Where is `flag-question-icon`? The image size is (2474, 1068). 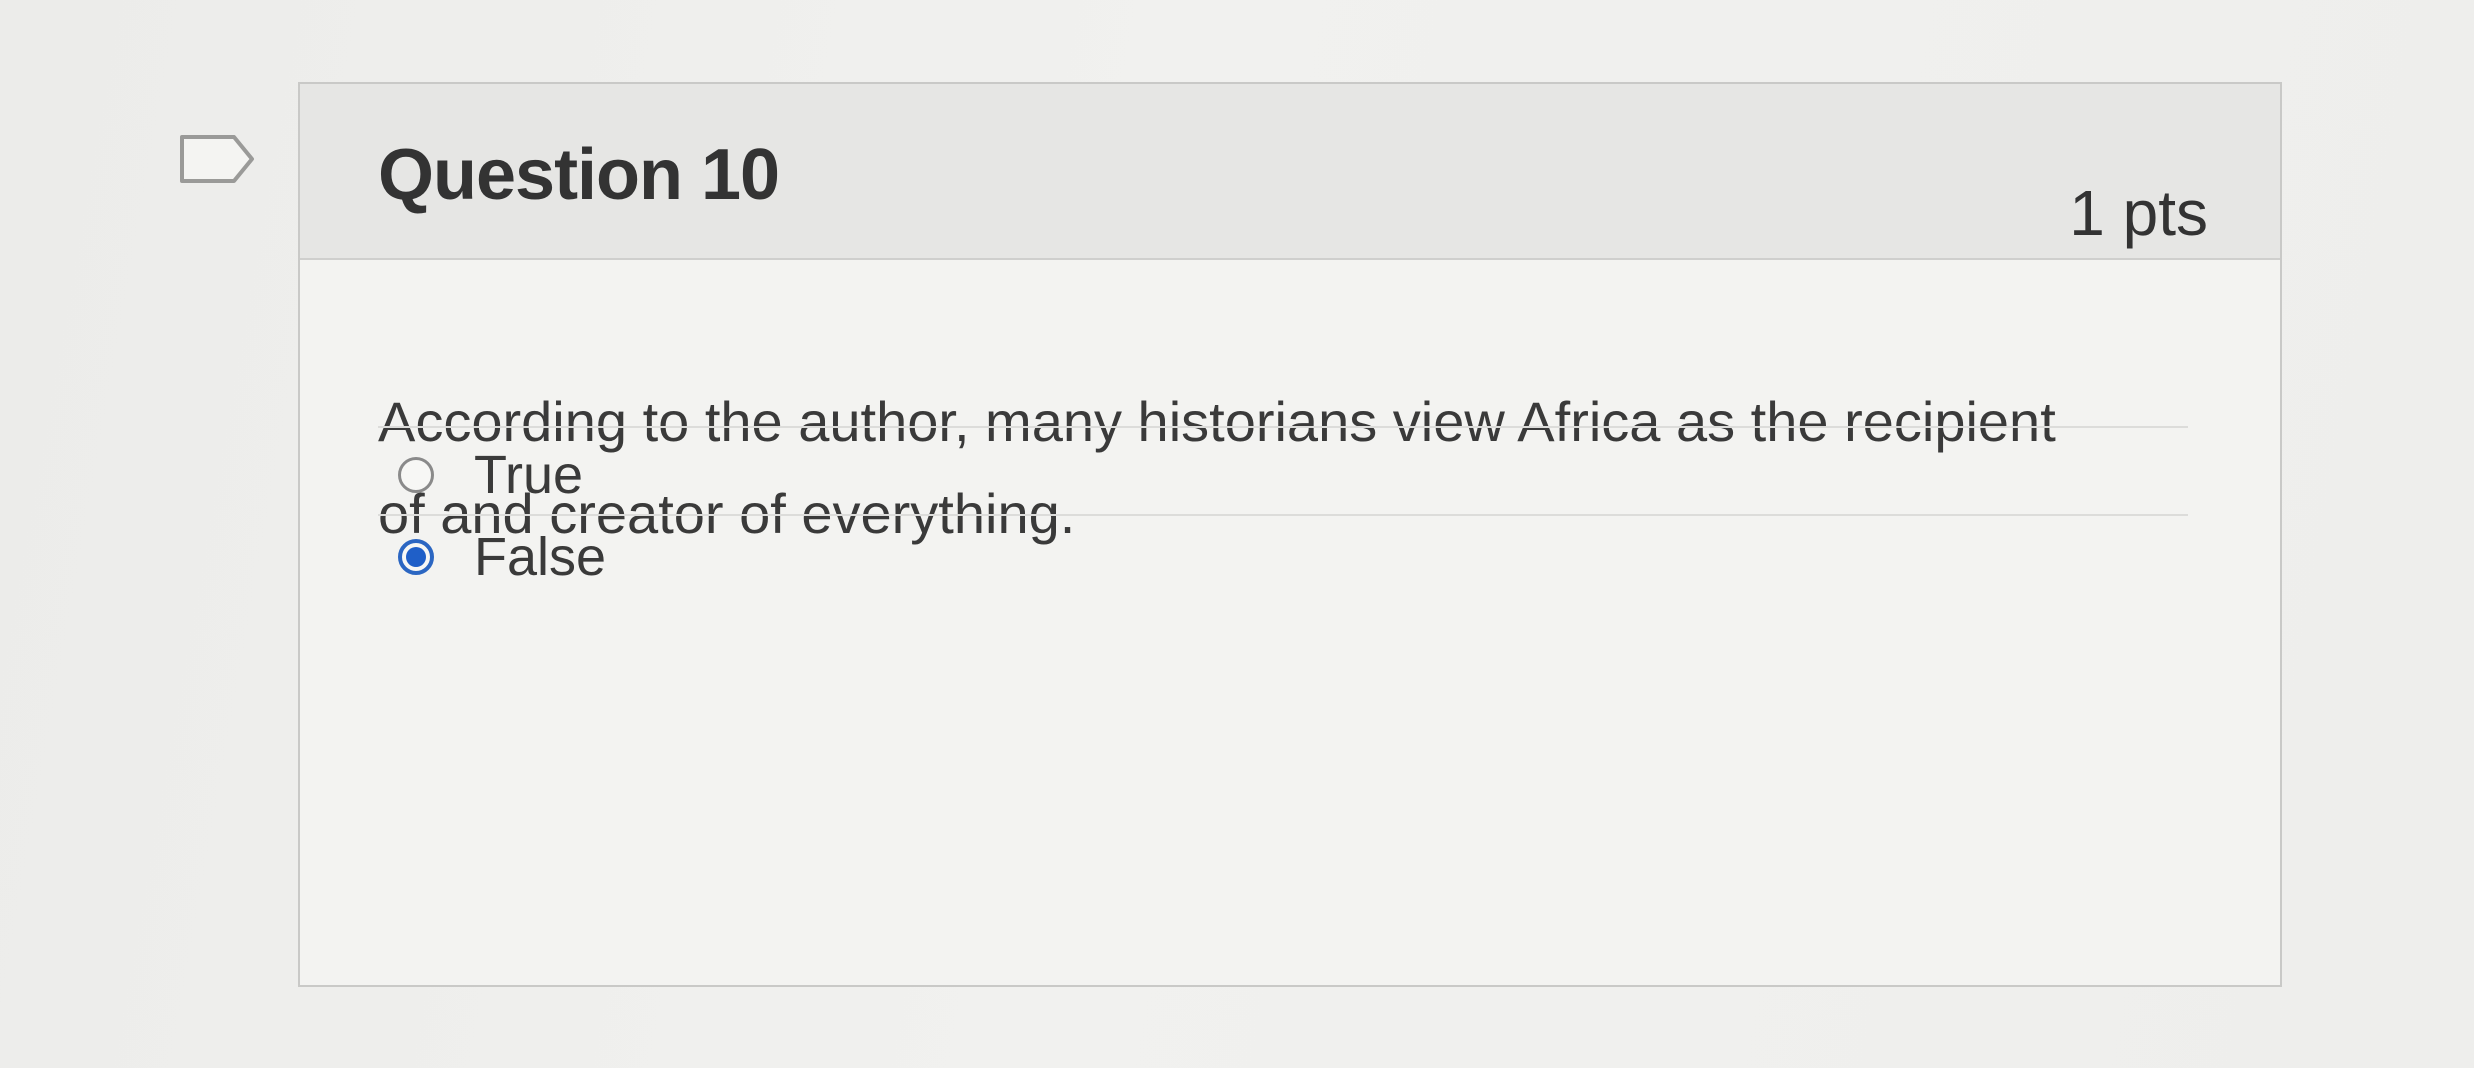
flag-question-icon is located at coordinates (217, 159).